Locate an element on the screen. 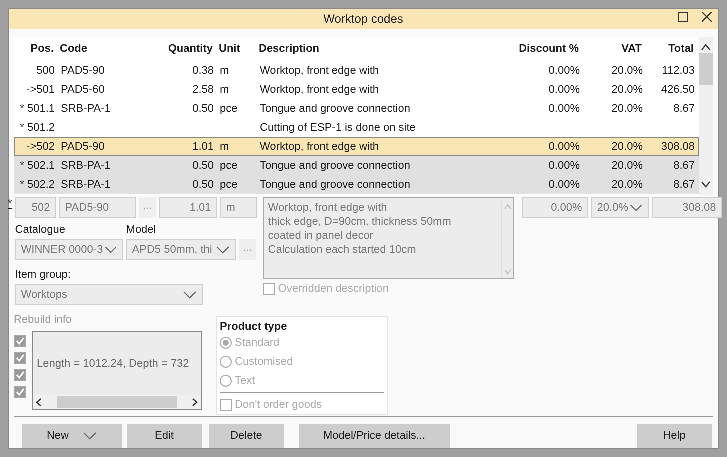 The image size is (727, 457). column-header: Code is located at coordinates (106, 49).